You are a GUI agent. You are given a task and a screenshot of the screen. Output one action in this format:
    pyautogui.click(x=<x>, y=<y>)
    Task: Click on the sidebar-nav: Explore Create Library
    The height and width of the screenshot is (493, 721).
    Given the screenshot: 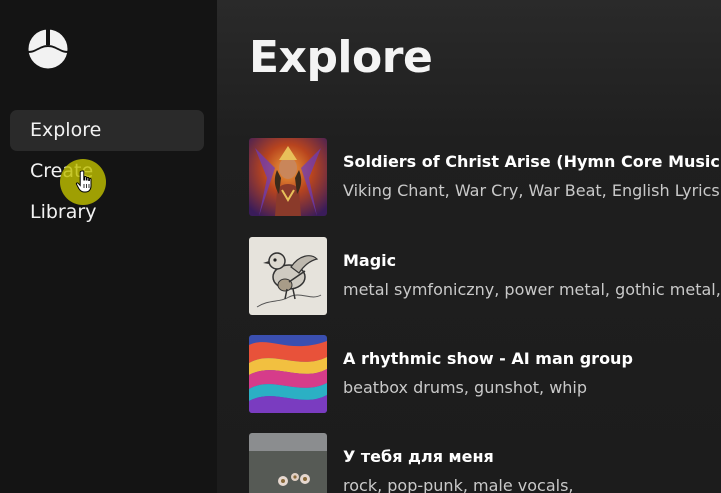 What is the action you would take?
    pyautogui.click(x=107, y=171)
    